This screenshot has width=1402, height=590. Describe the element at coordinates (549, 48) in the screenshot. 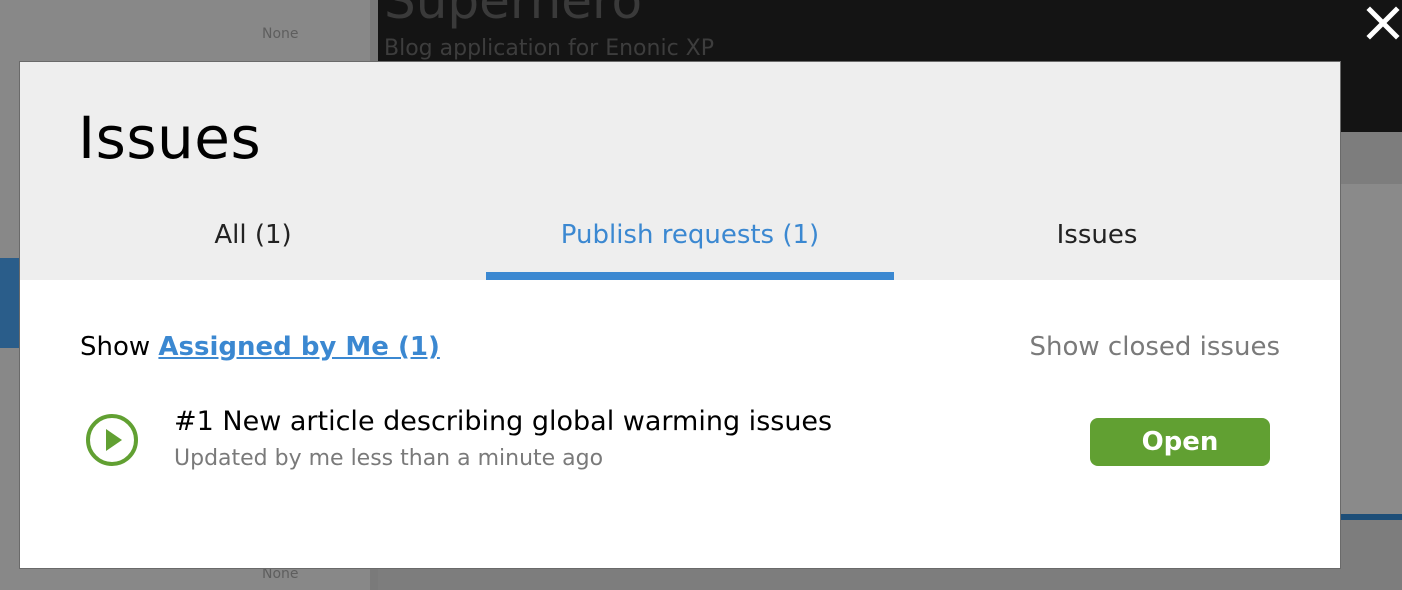

I see `background-app-subtitle: Blog application for Enonic XP` at that location.